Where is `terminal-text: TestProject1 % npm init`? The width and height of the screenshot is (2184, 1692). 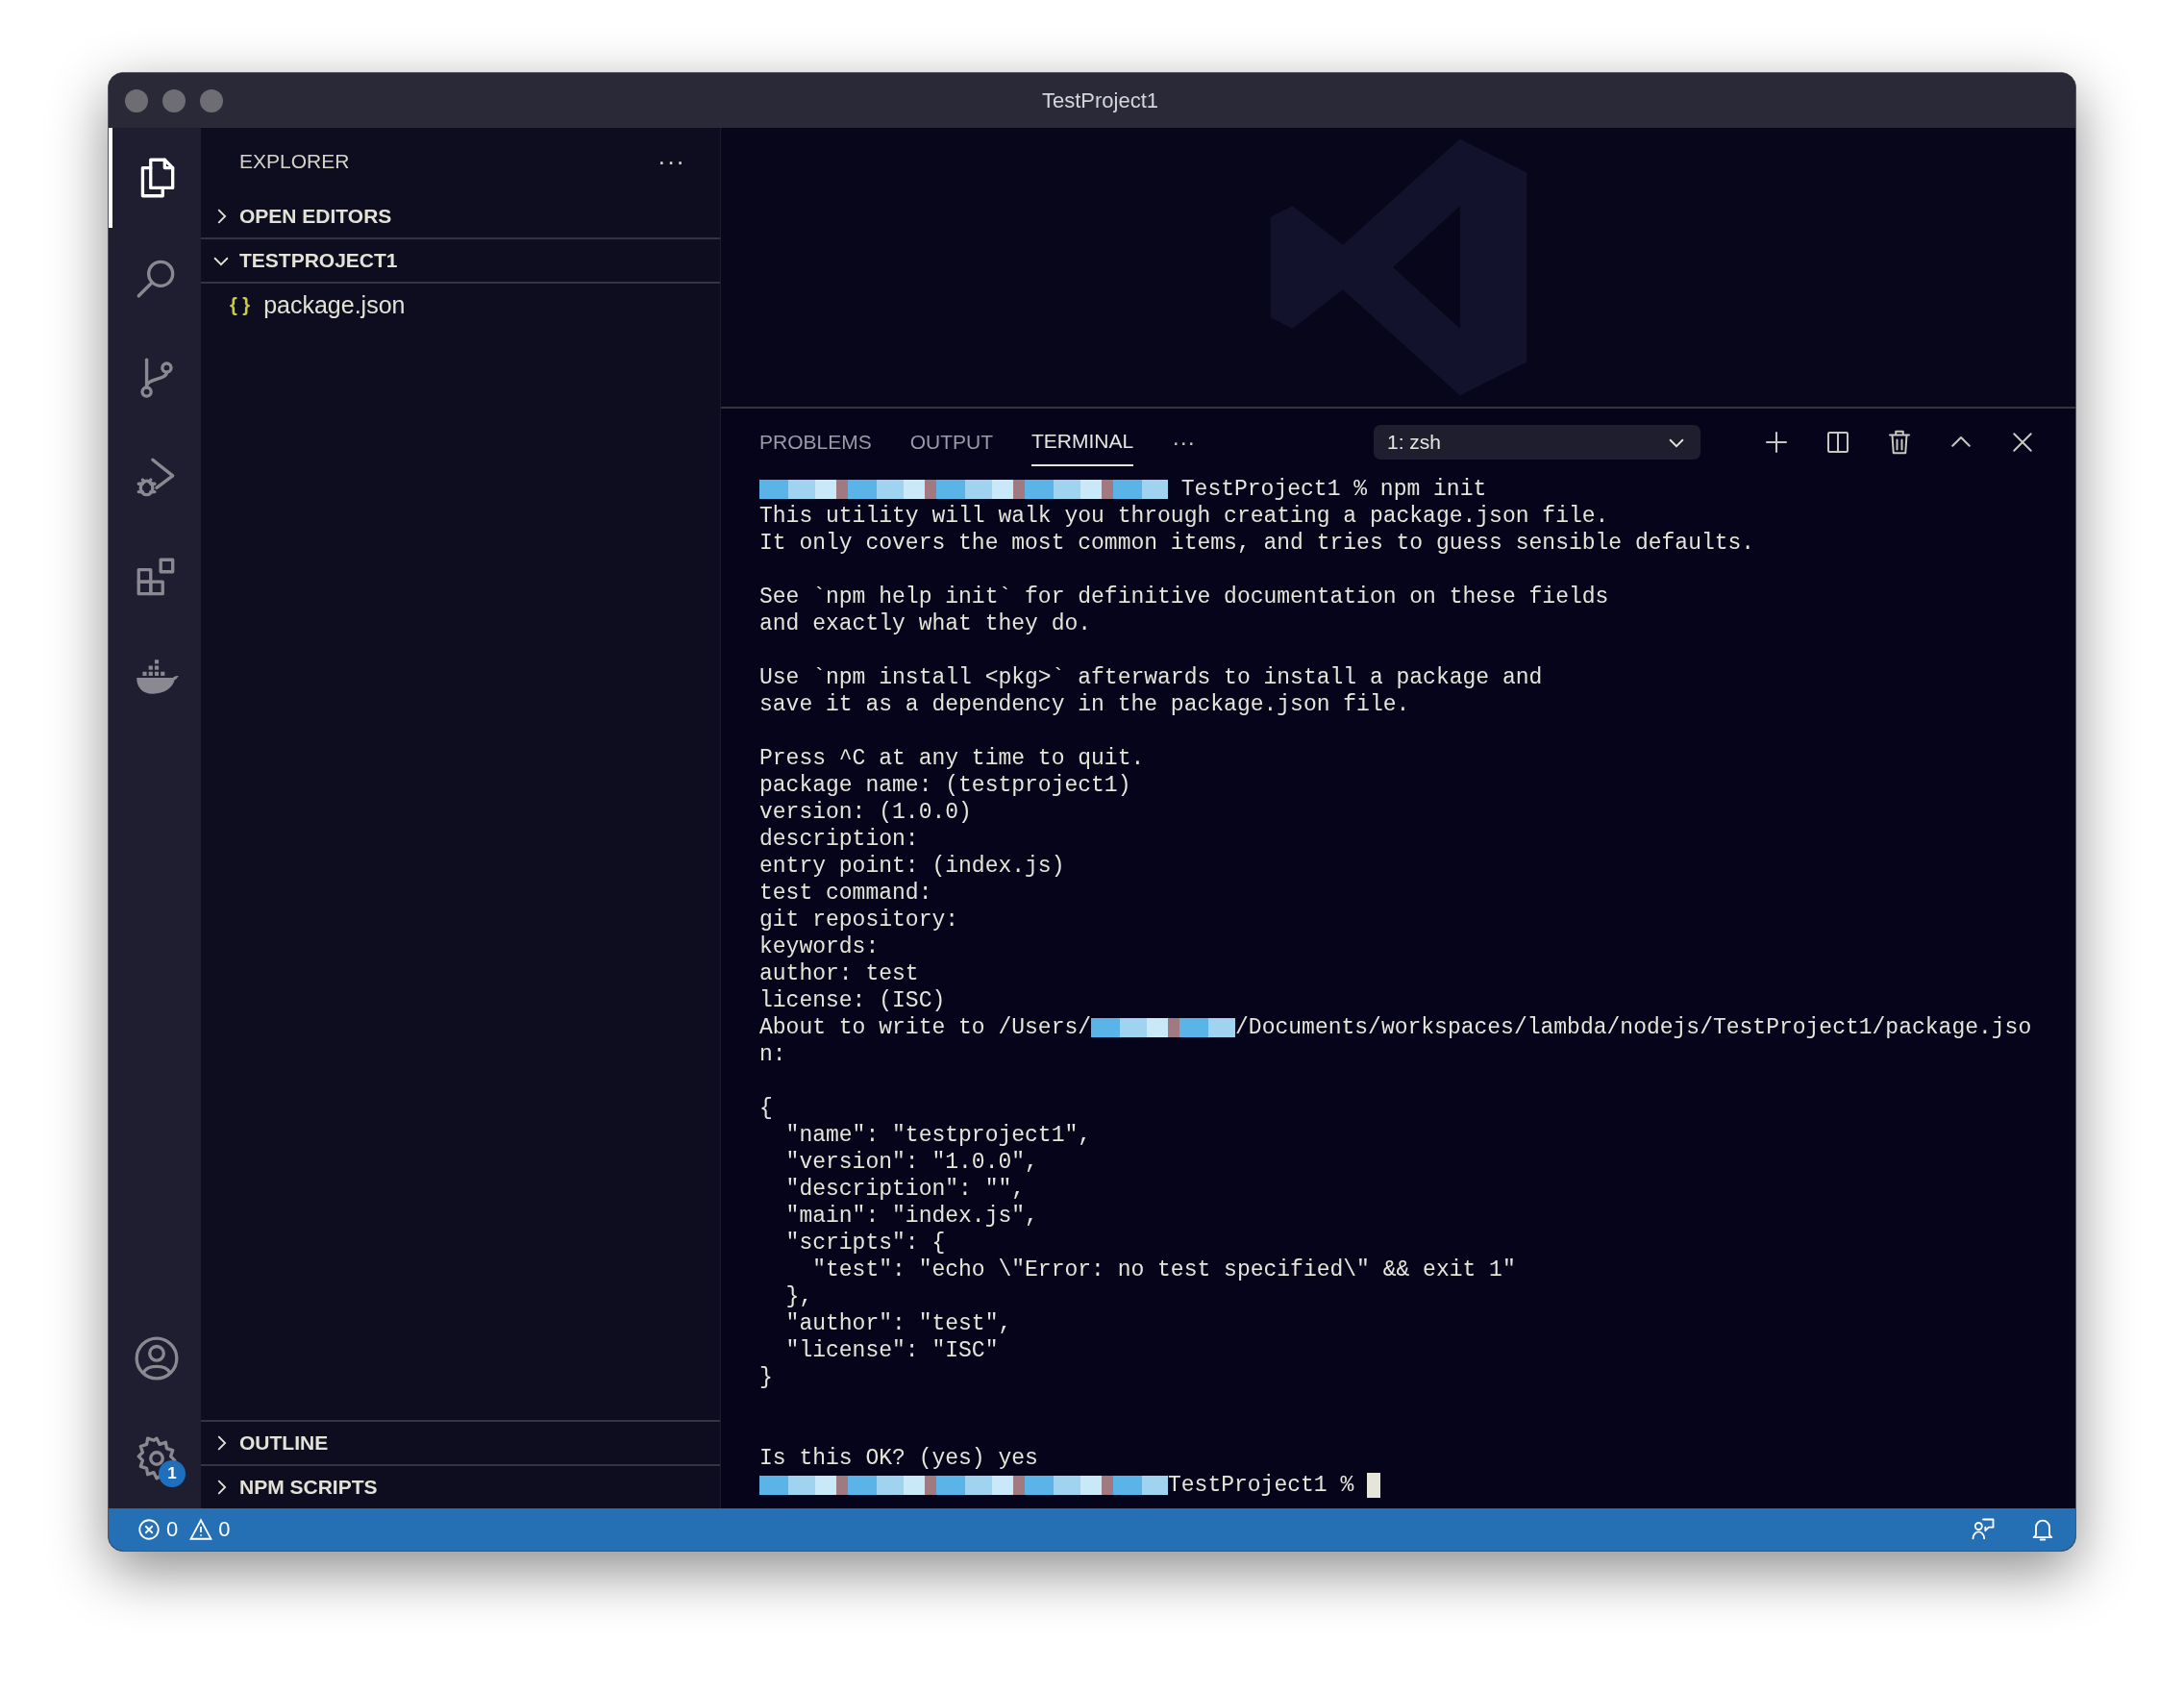
terminal-text: TestProject1 % npm init is located at coordinates (1333, 489).